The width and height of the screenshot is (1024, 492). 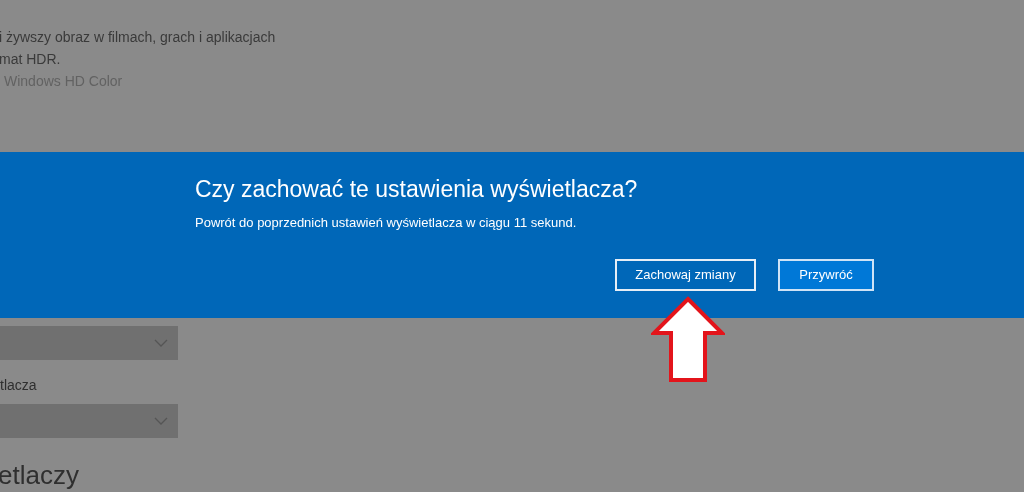 What do you see at coordinates (30, 59) in the screenshot?
I see `description-text: mat HDR.` at bounding box center [30, 59].